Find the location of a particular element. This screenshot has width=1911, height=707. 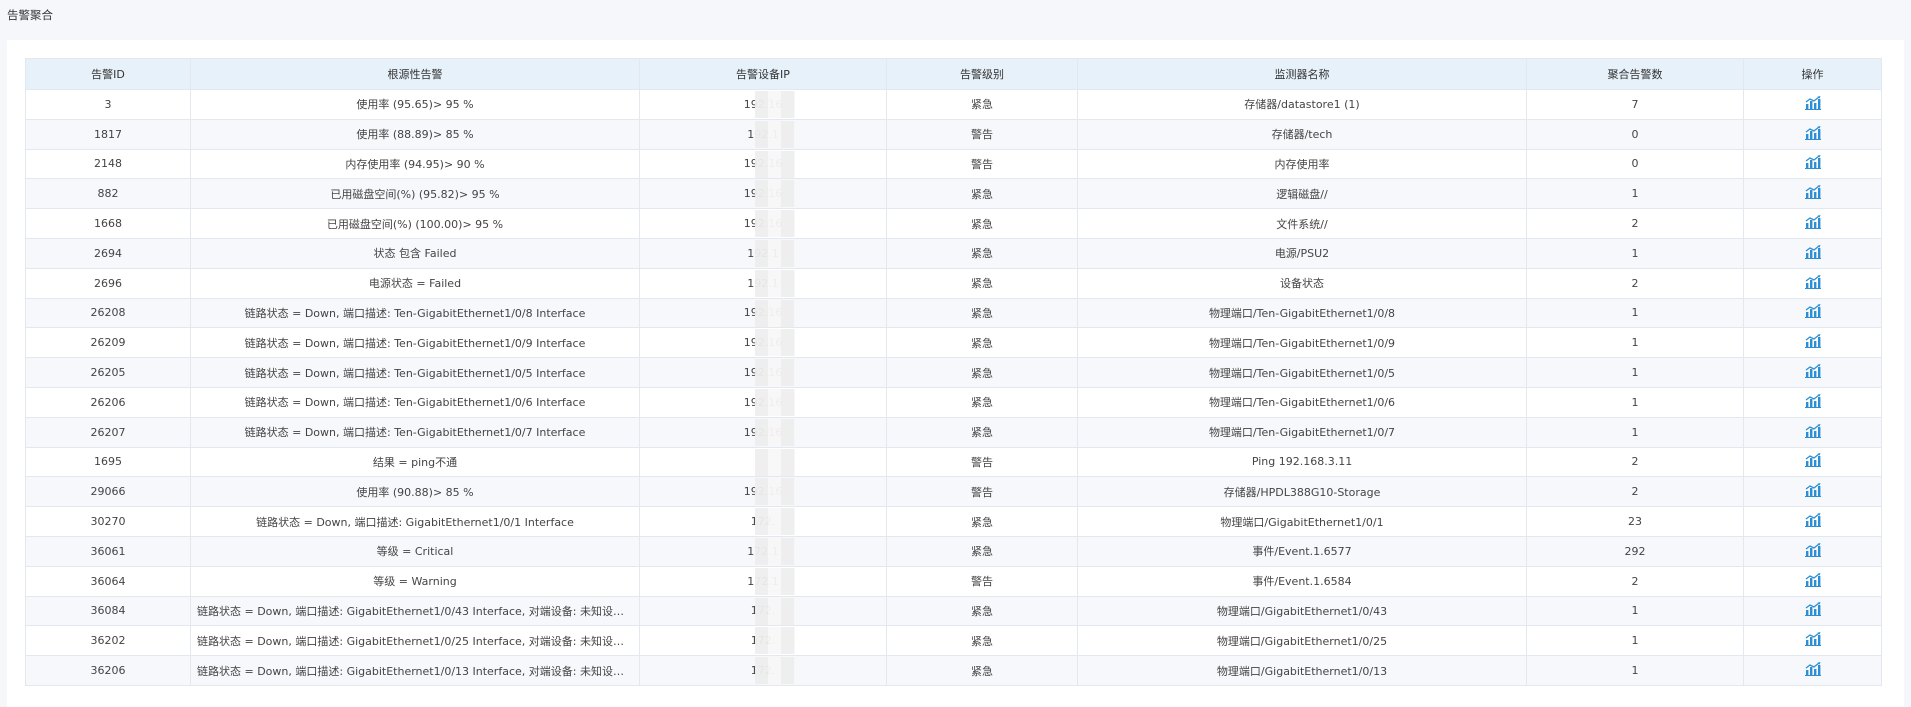

header-alarm-level: 告警级别 is located at coordinates (982, 74).